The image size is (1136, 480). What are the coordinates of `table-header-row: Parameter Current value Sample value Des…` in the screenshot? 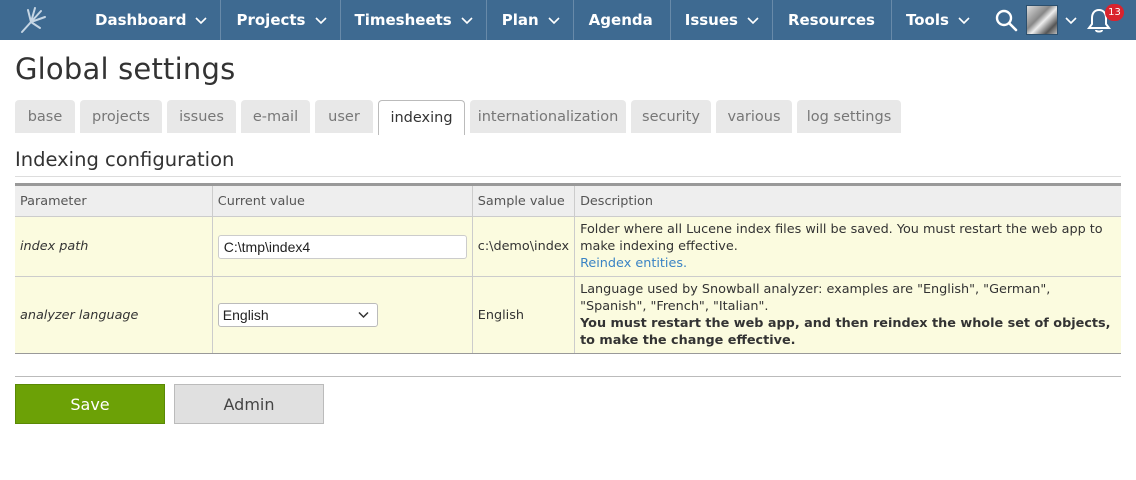 It's located at (568, 200).